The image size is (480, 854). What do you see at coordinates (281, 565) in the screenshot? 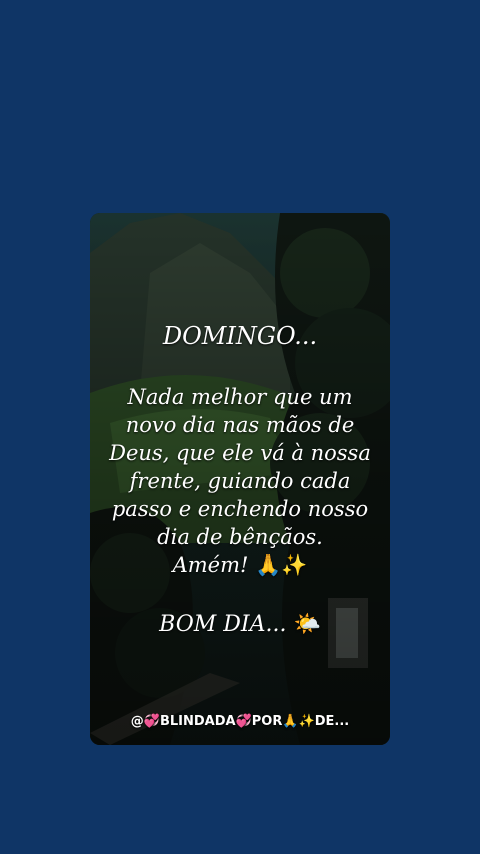
I see `praying-hands-sparkles-icon: 🙏✨` at bounding box center [281, 565].